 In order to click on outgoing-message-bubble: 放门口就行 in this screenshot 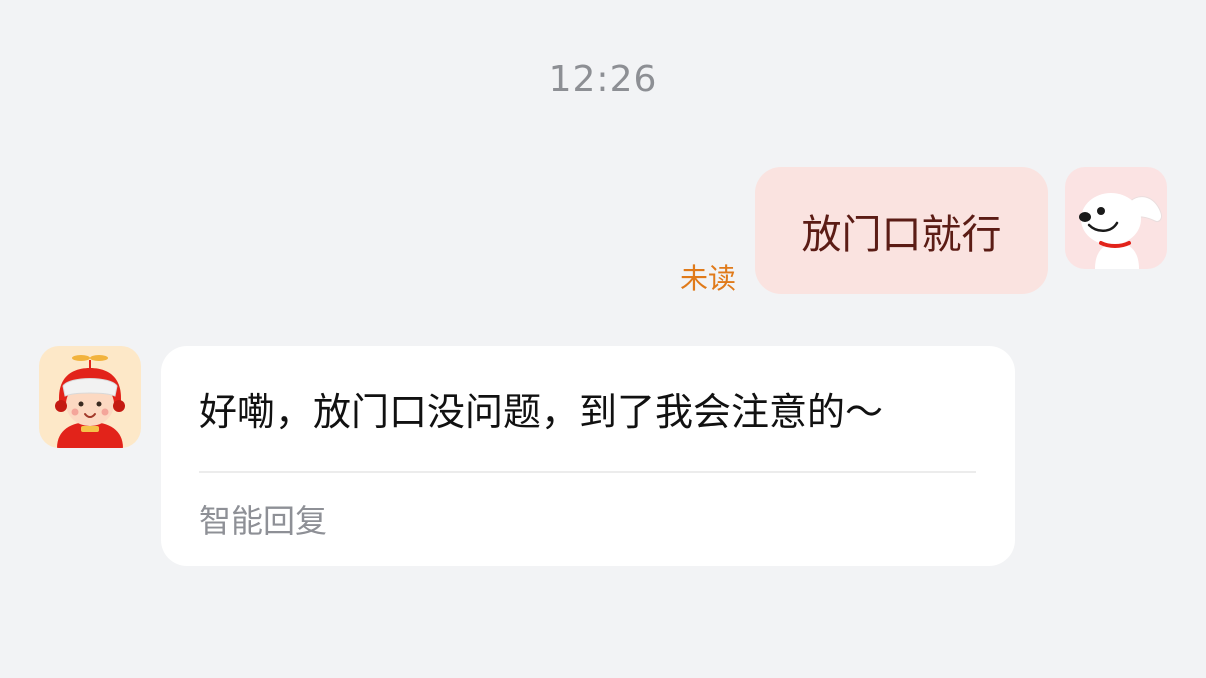, I will do `click(901, 230)`.